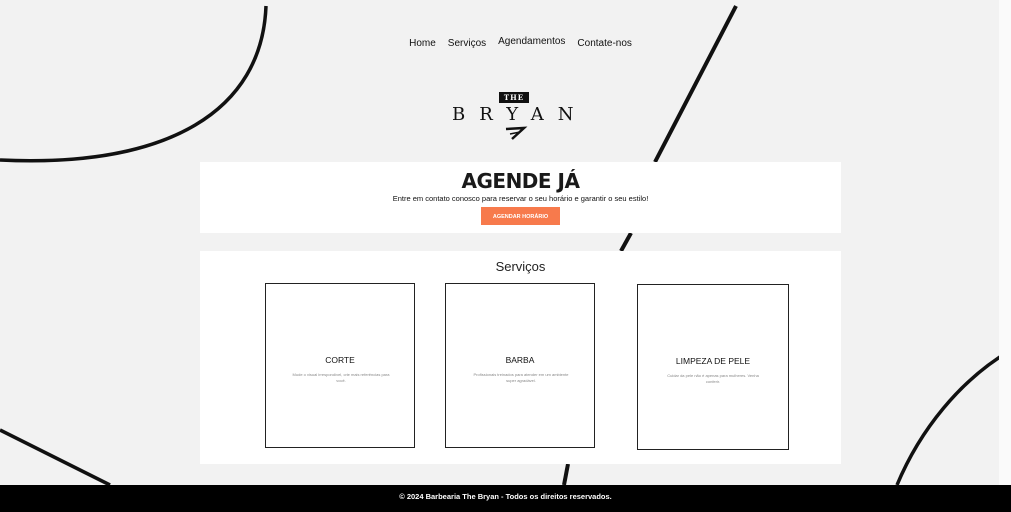 This screenshot has height=512, width=1011. I want to click on logo-the-badge: THE, so click(514, 97).